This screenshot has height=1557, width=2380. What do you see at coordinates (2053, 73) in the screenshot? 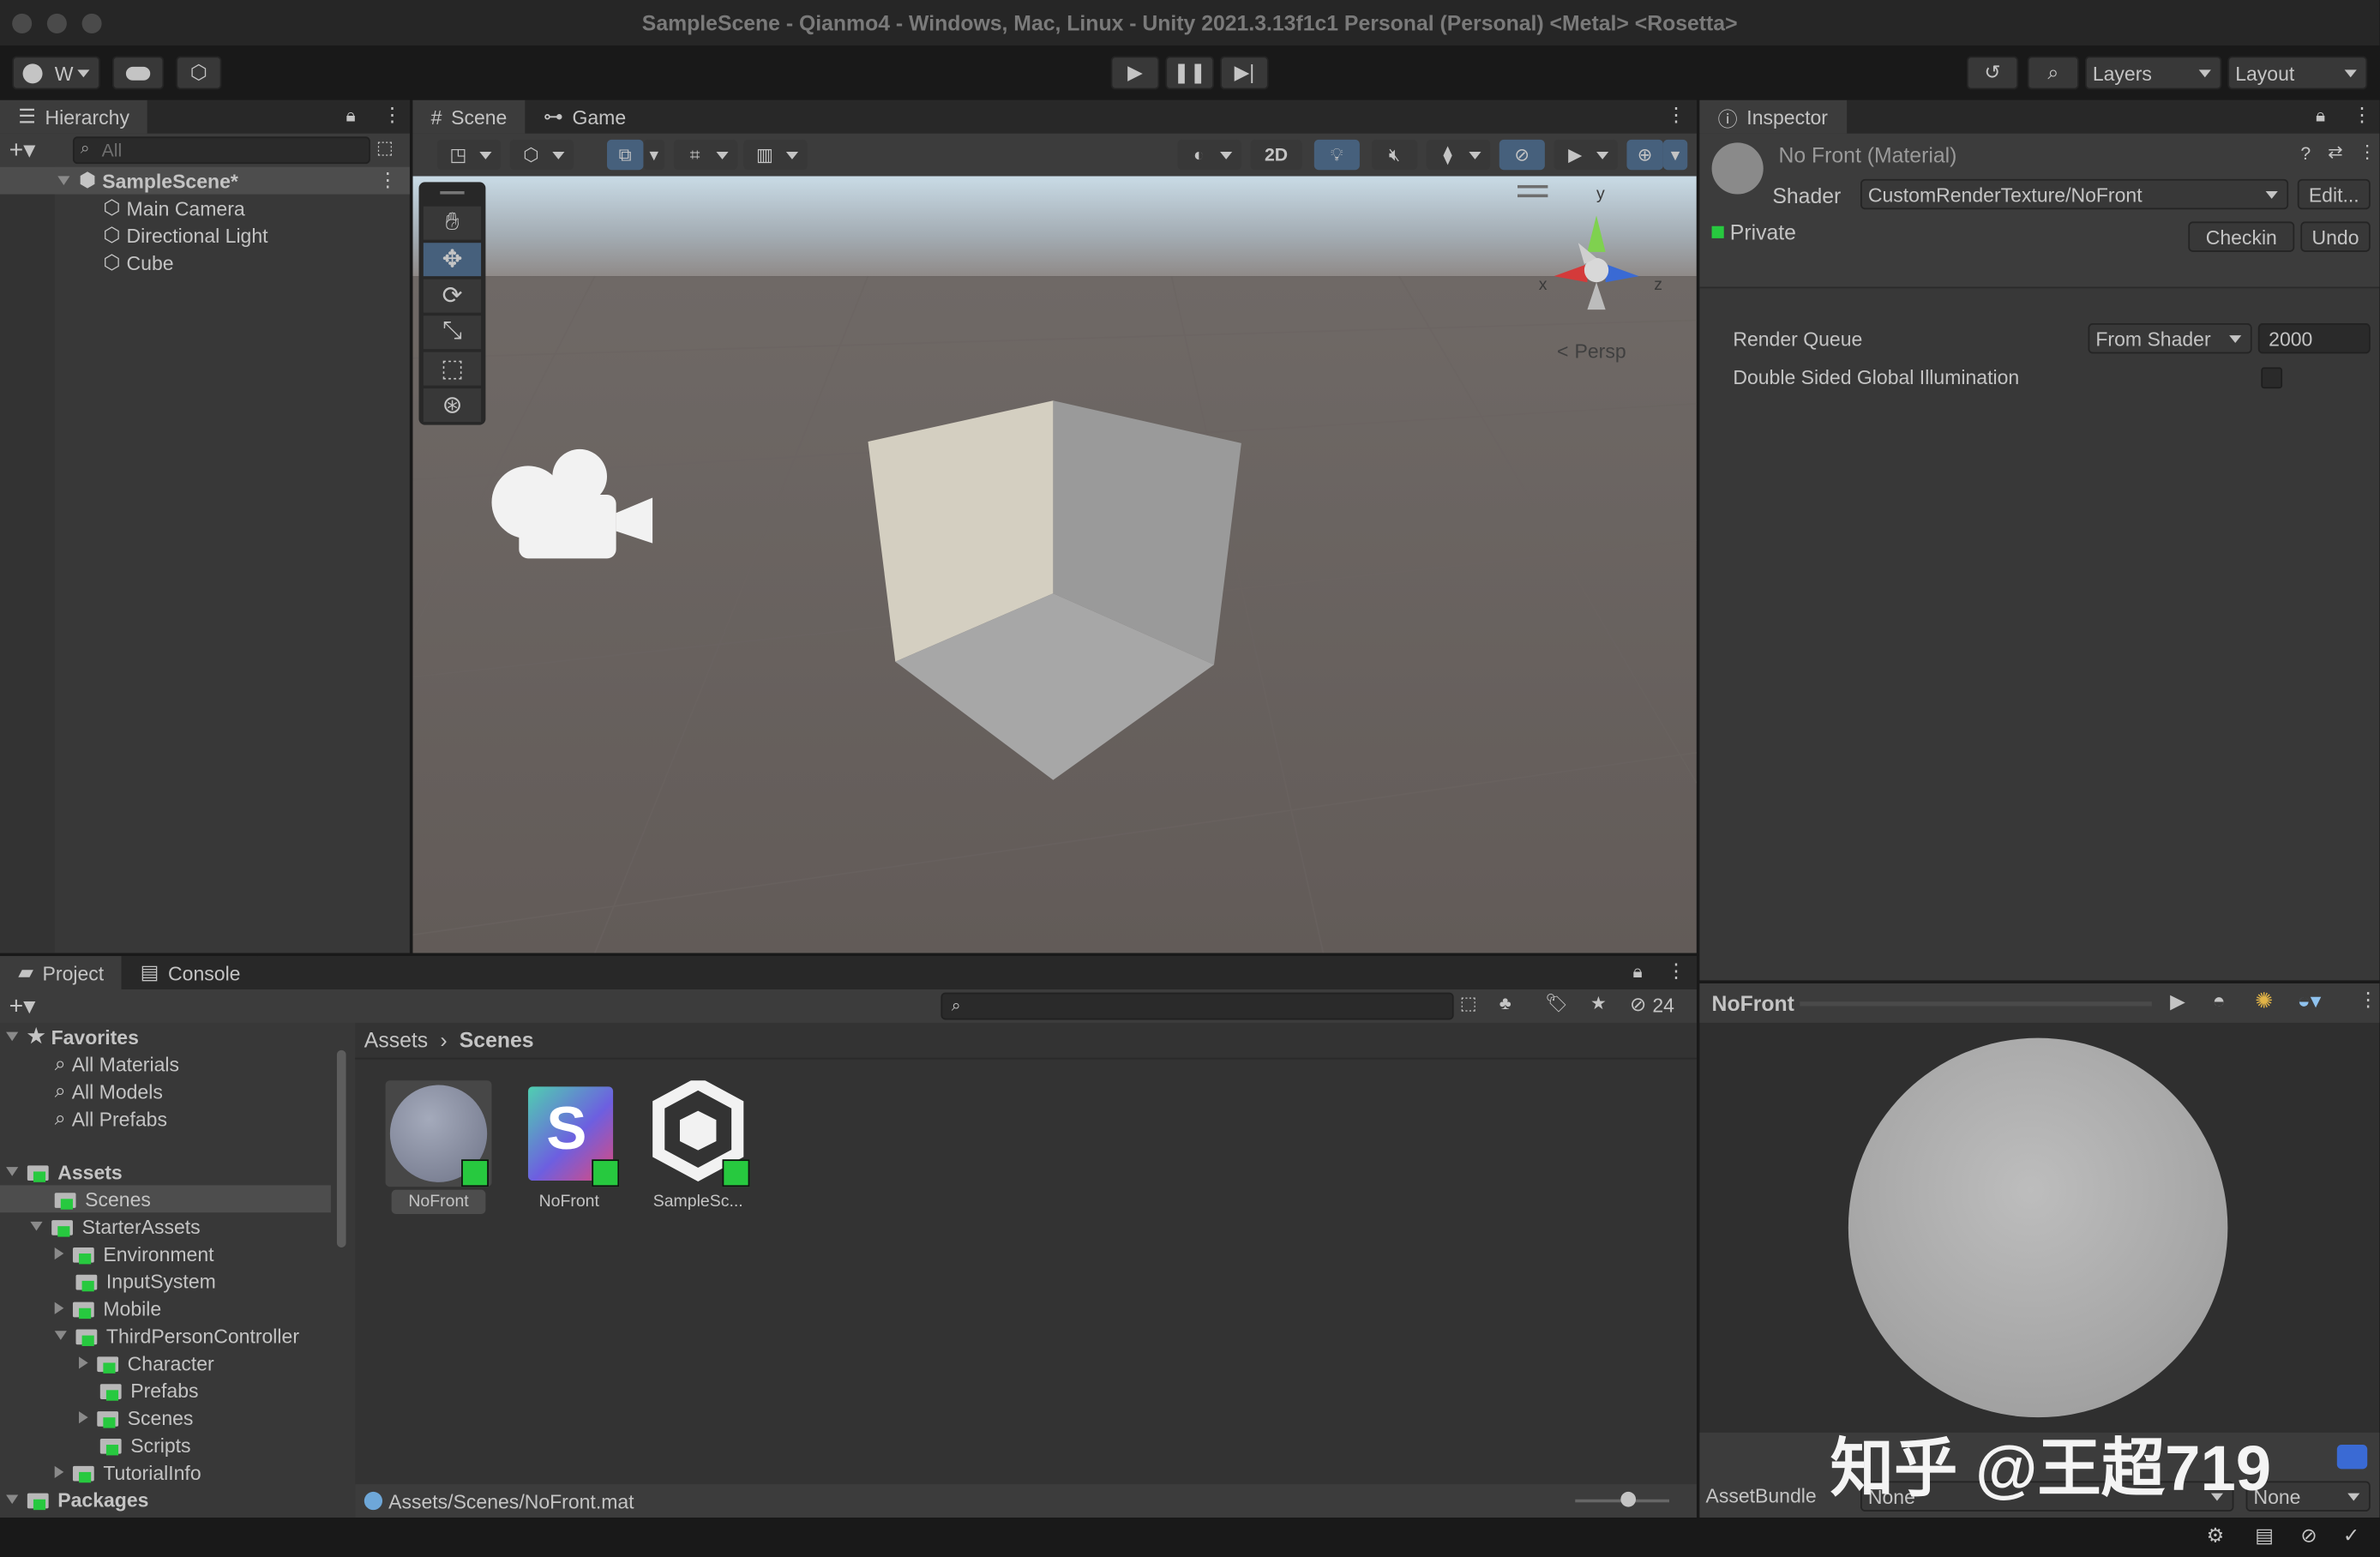
I see `search-button: ⌕` at bounding box center [2053, 73].